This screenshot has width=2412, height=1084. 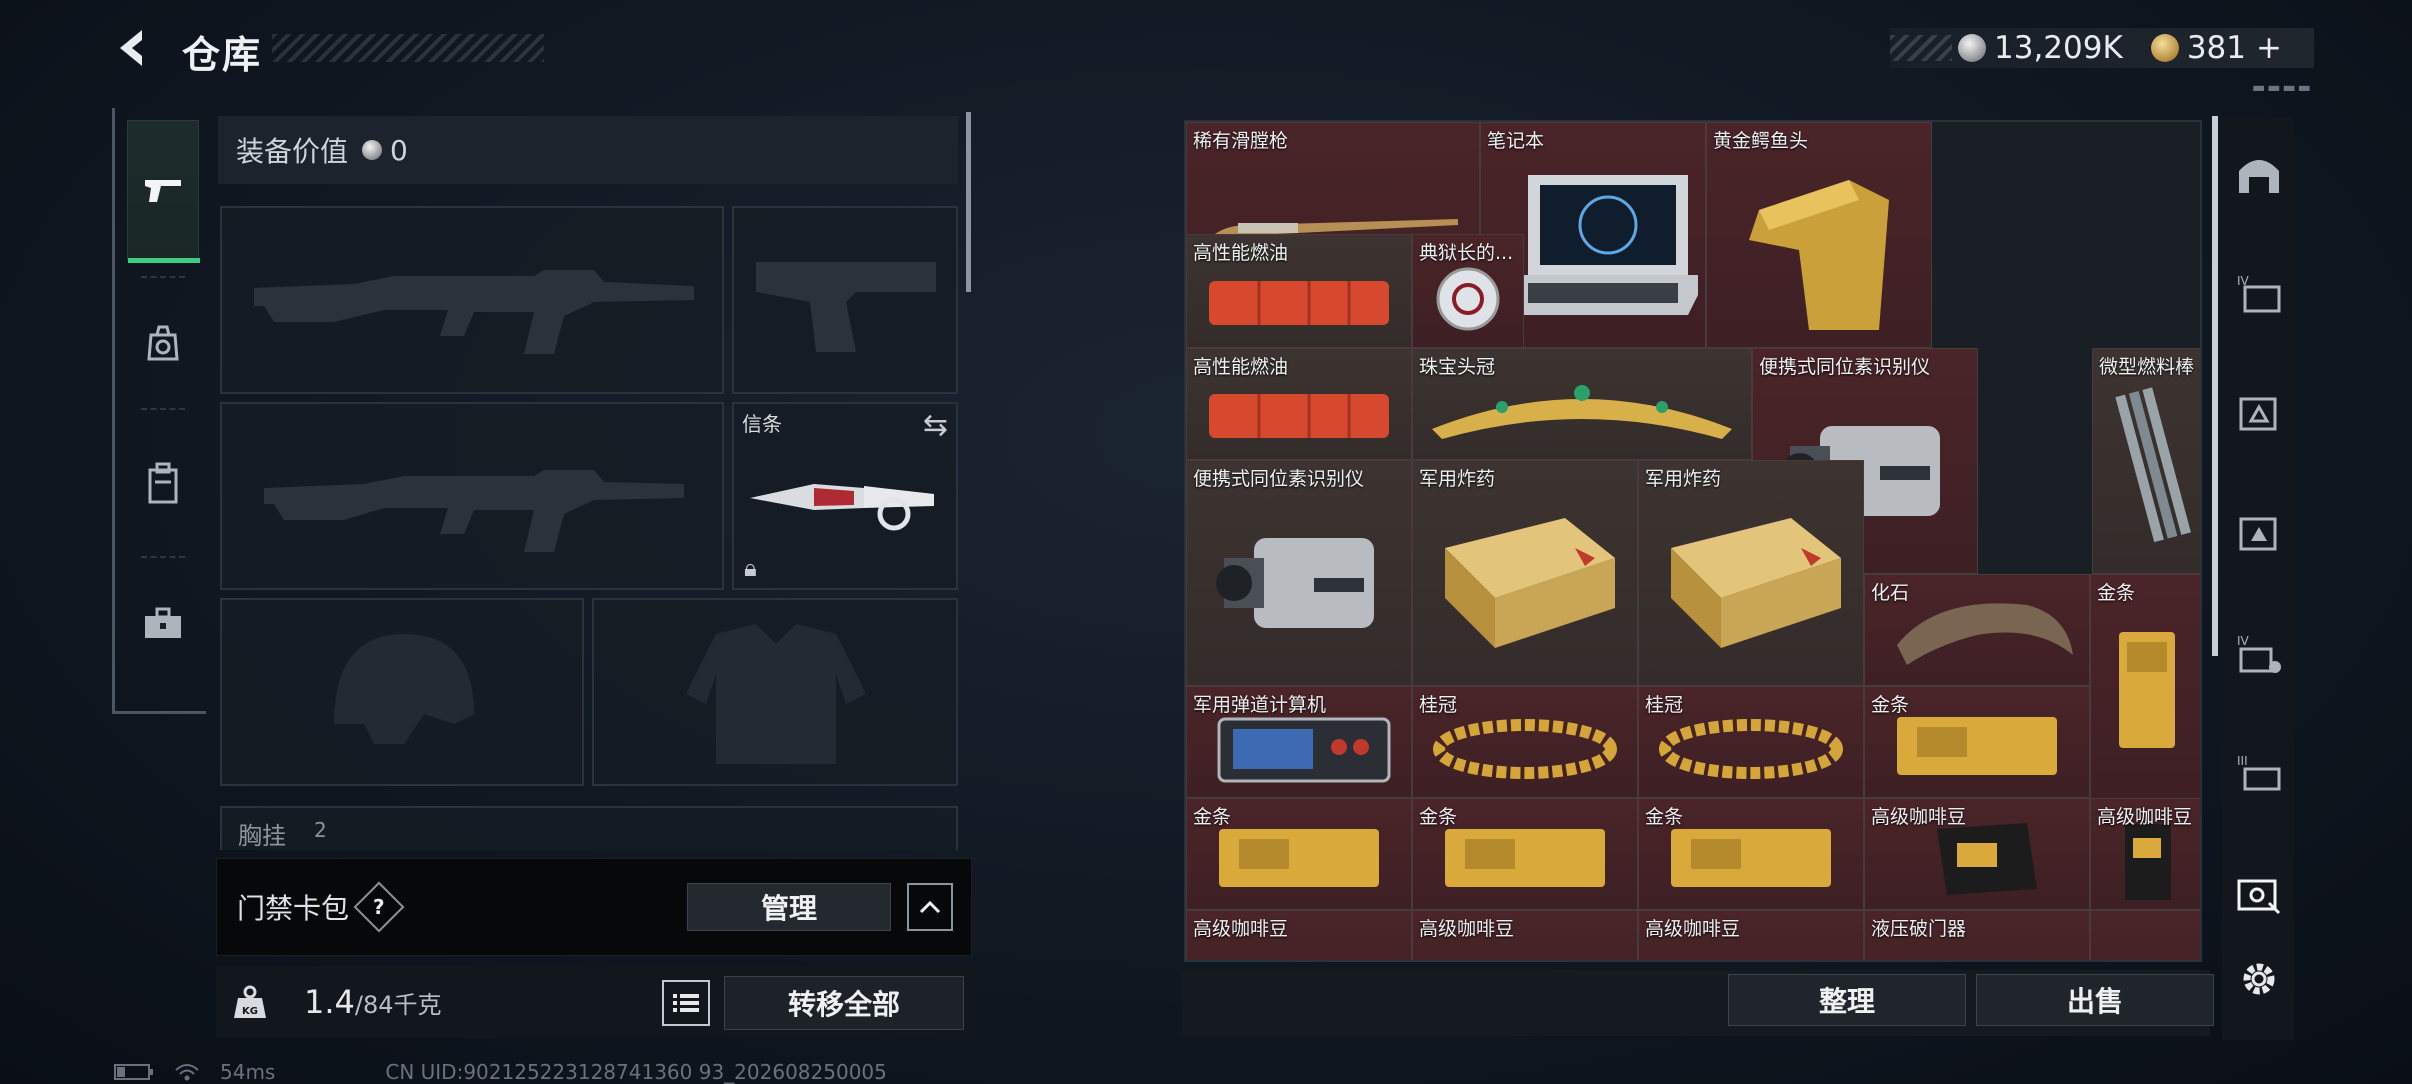 What do you see at coordinates (968, 202) in the screenshot?
I see `equipment-scrollbar` at bounding box center [968, 202].